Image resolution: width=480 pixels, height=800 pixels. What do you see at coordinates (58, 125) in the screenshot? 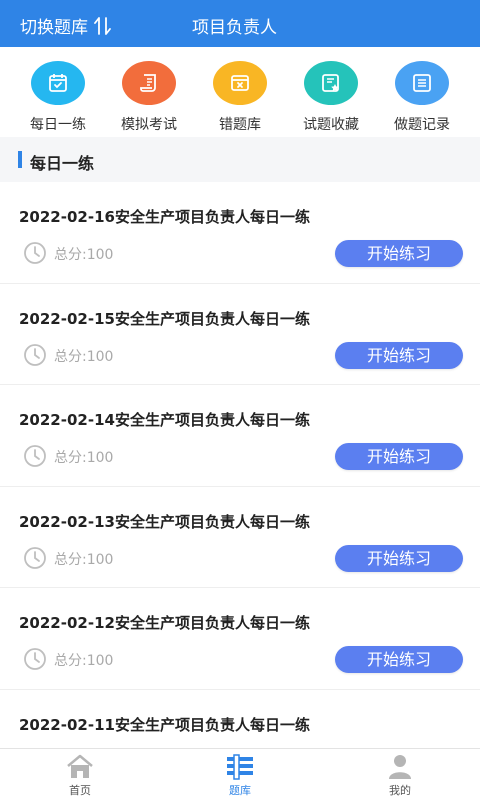
I see `quick-label: 每日一练` at bounding box center [58, 125].